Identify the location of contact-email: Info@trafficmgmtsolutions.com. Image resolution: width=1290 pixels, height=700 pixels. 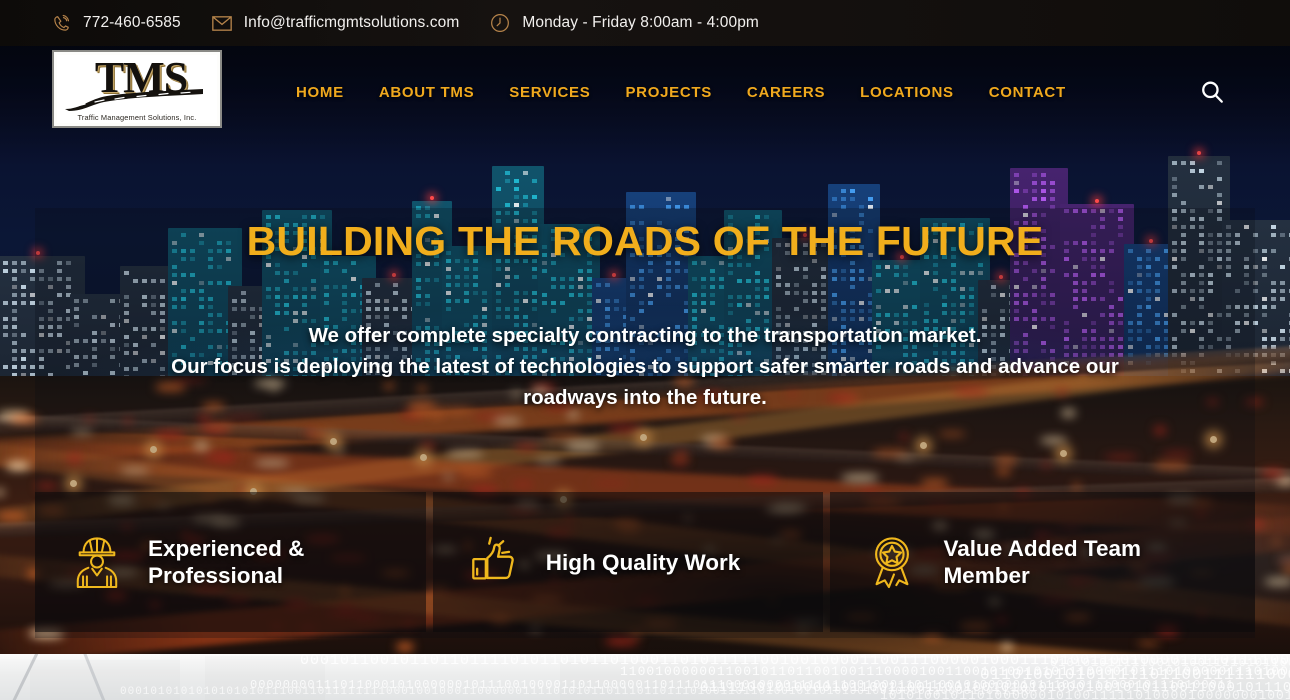
(335, 23).